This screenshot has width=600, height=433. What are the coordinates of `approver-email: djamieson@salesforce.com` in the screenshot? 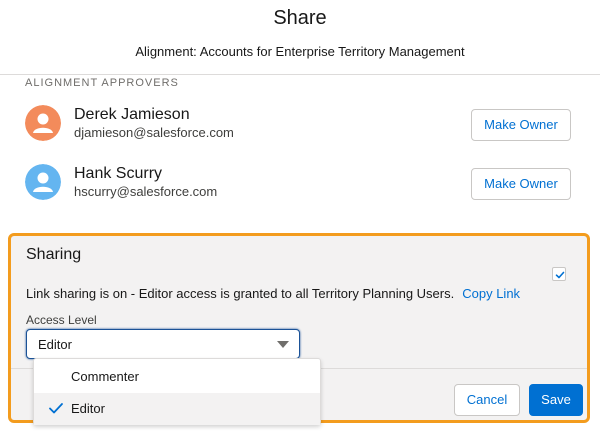 It's located at (154, 132).